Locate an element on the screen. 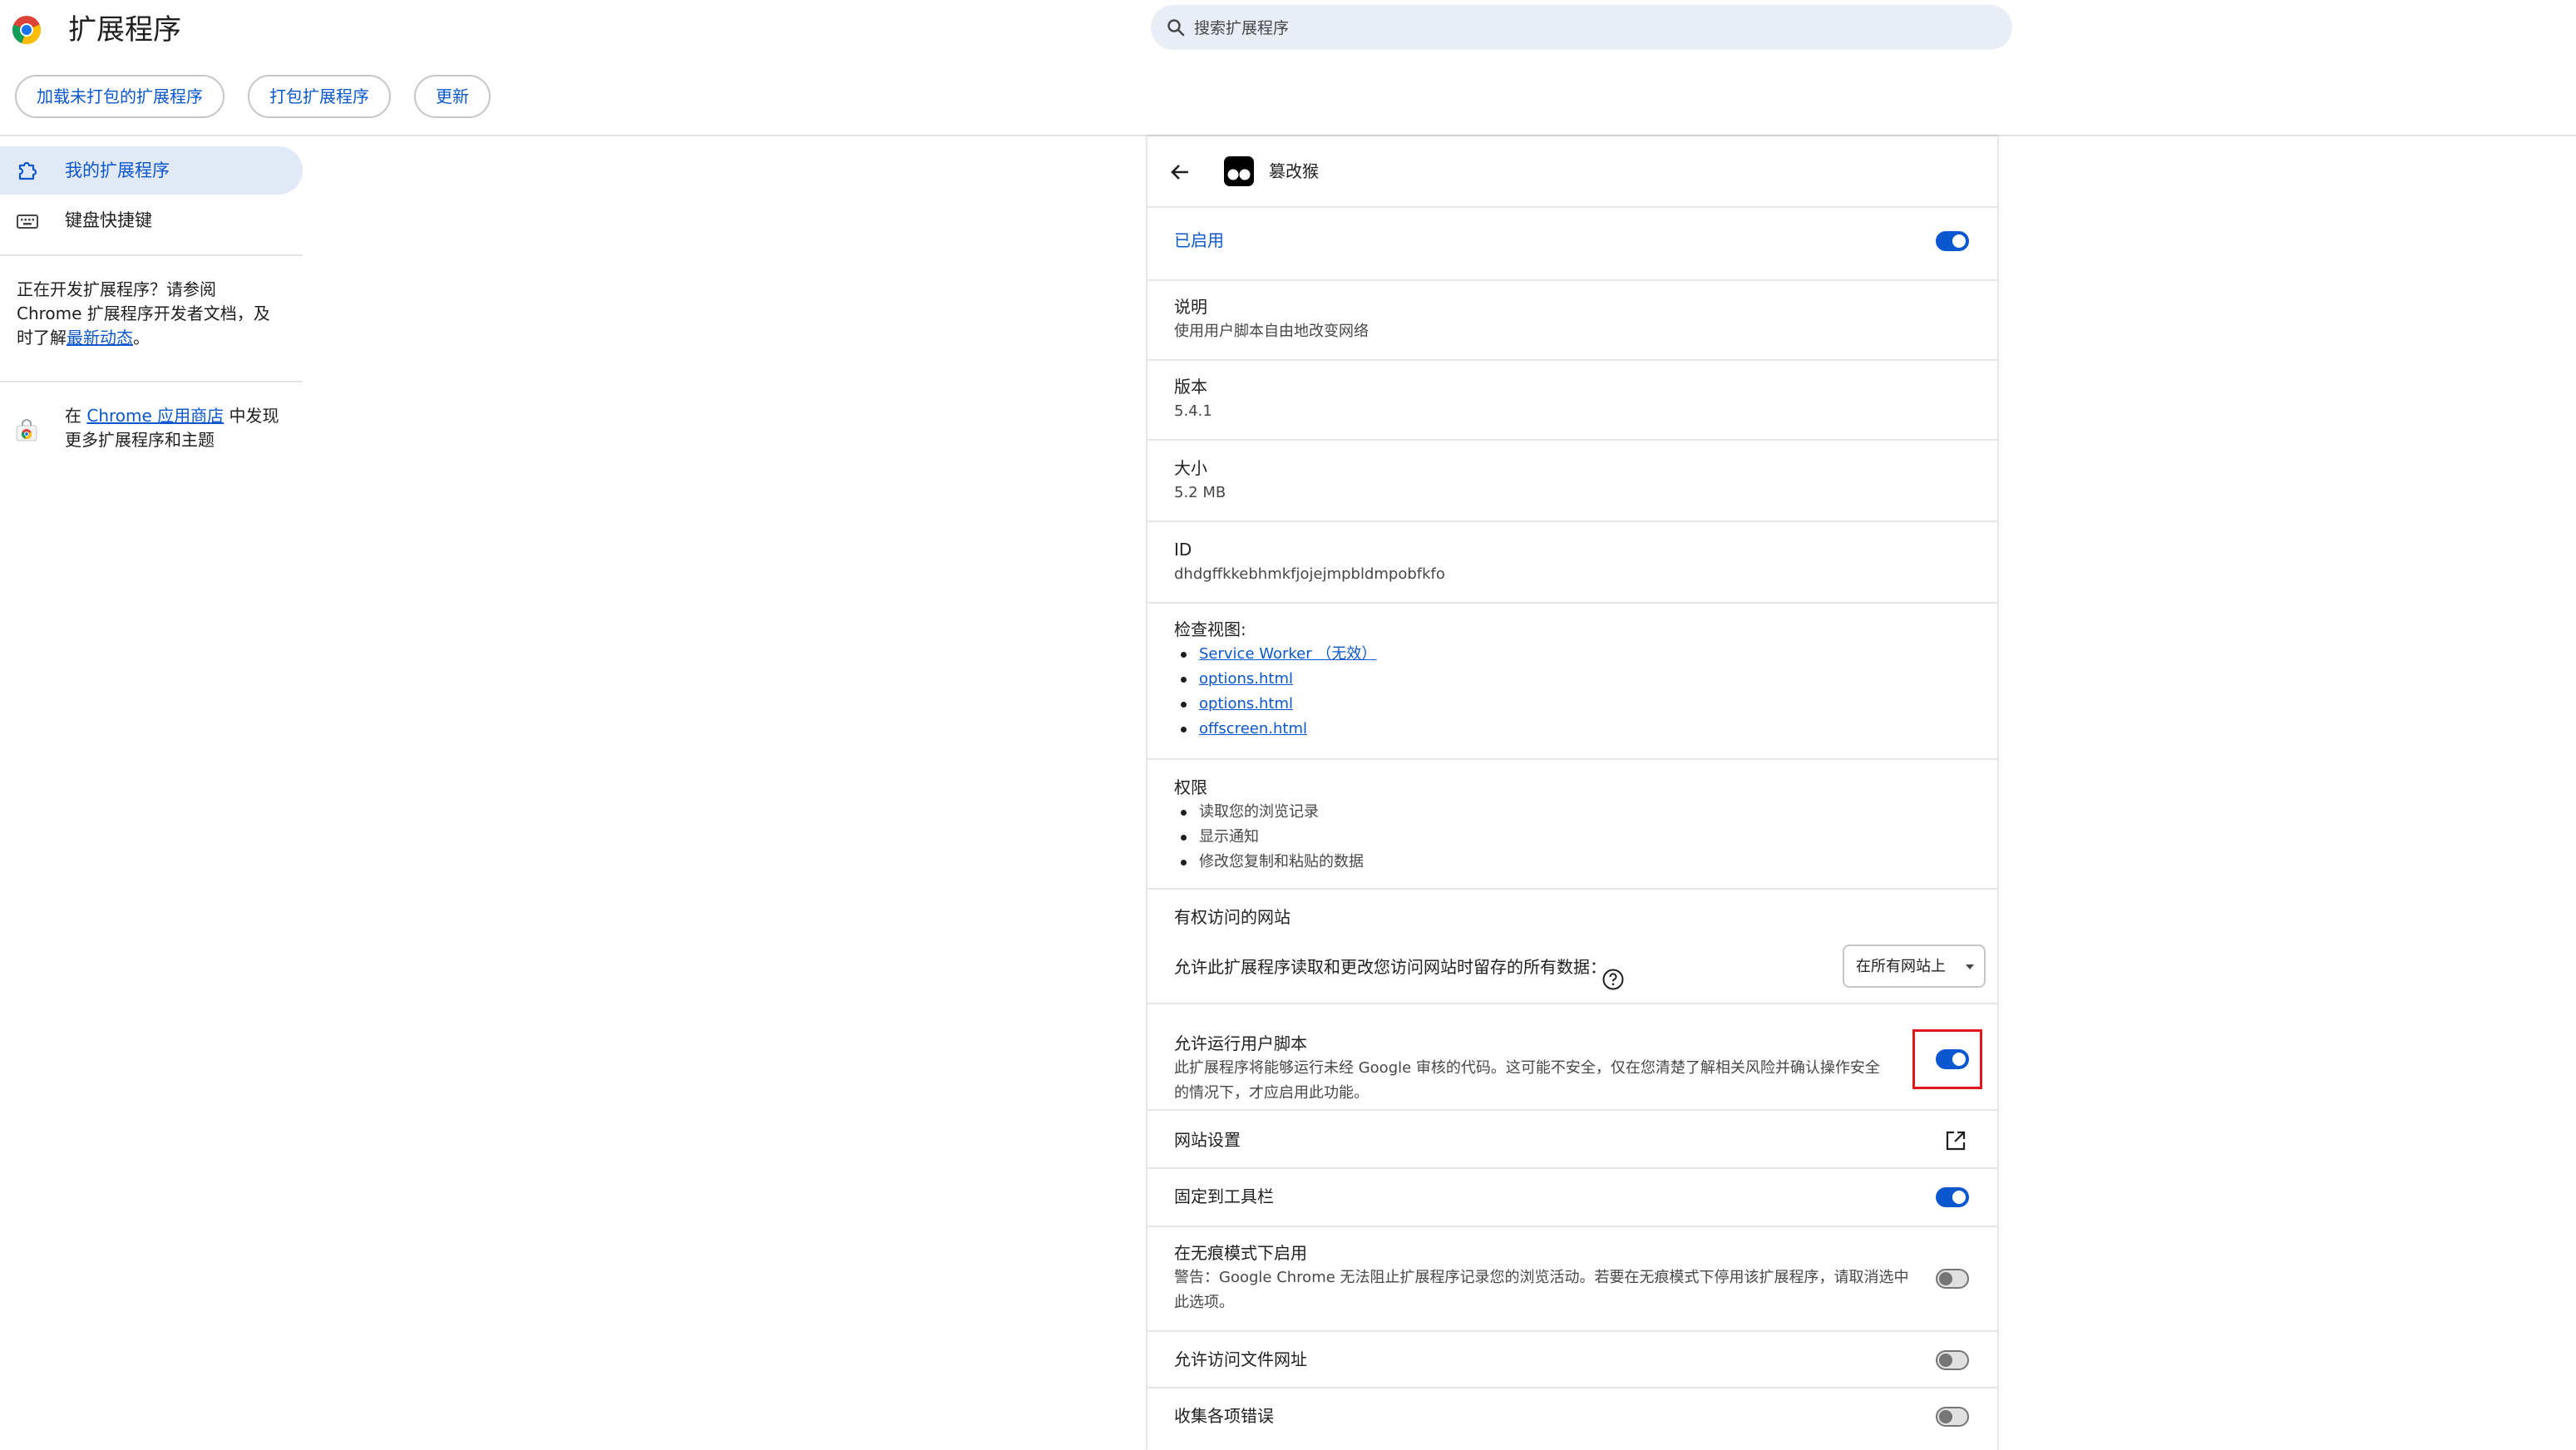 This screenshot has width=2576, height=1450. pin-toolbar-toggle is located at coordinates (1952, 1197).